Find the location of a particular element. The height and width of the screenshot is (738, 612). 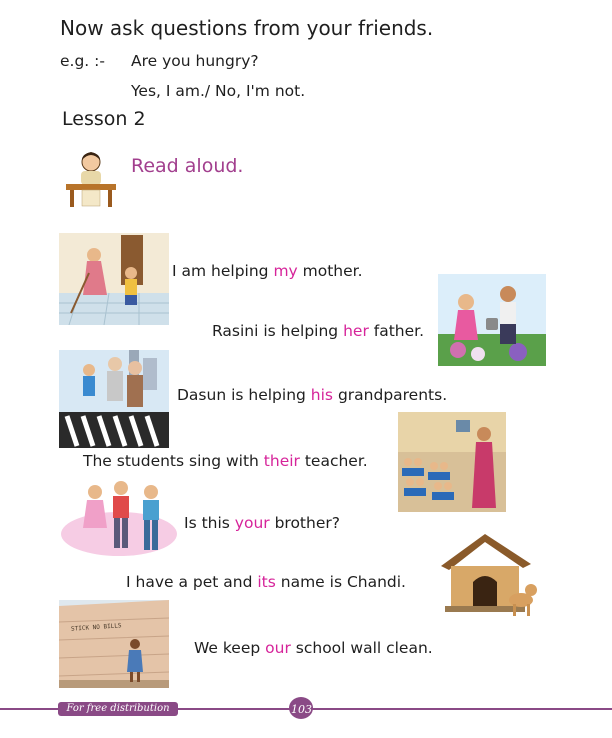

sentence-4: The students sing with their teacher. is located at coordinates (225, 461).